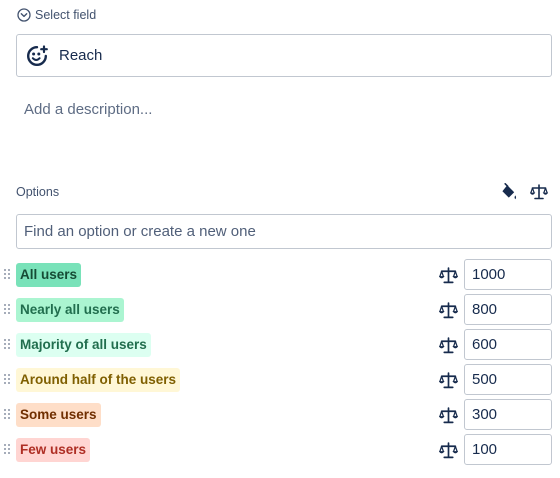 This screenshot has height=478, width=560. What do you see at coordinates (508, 274) in the screenshot?
I see `weight-input: 1000` at bounding box center [508, 274].